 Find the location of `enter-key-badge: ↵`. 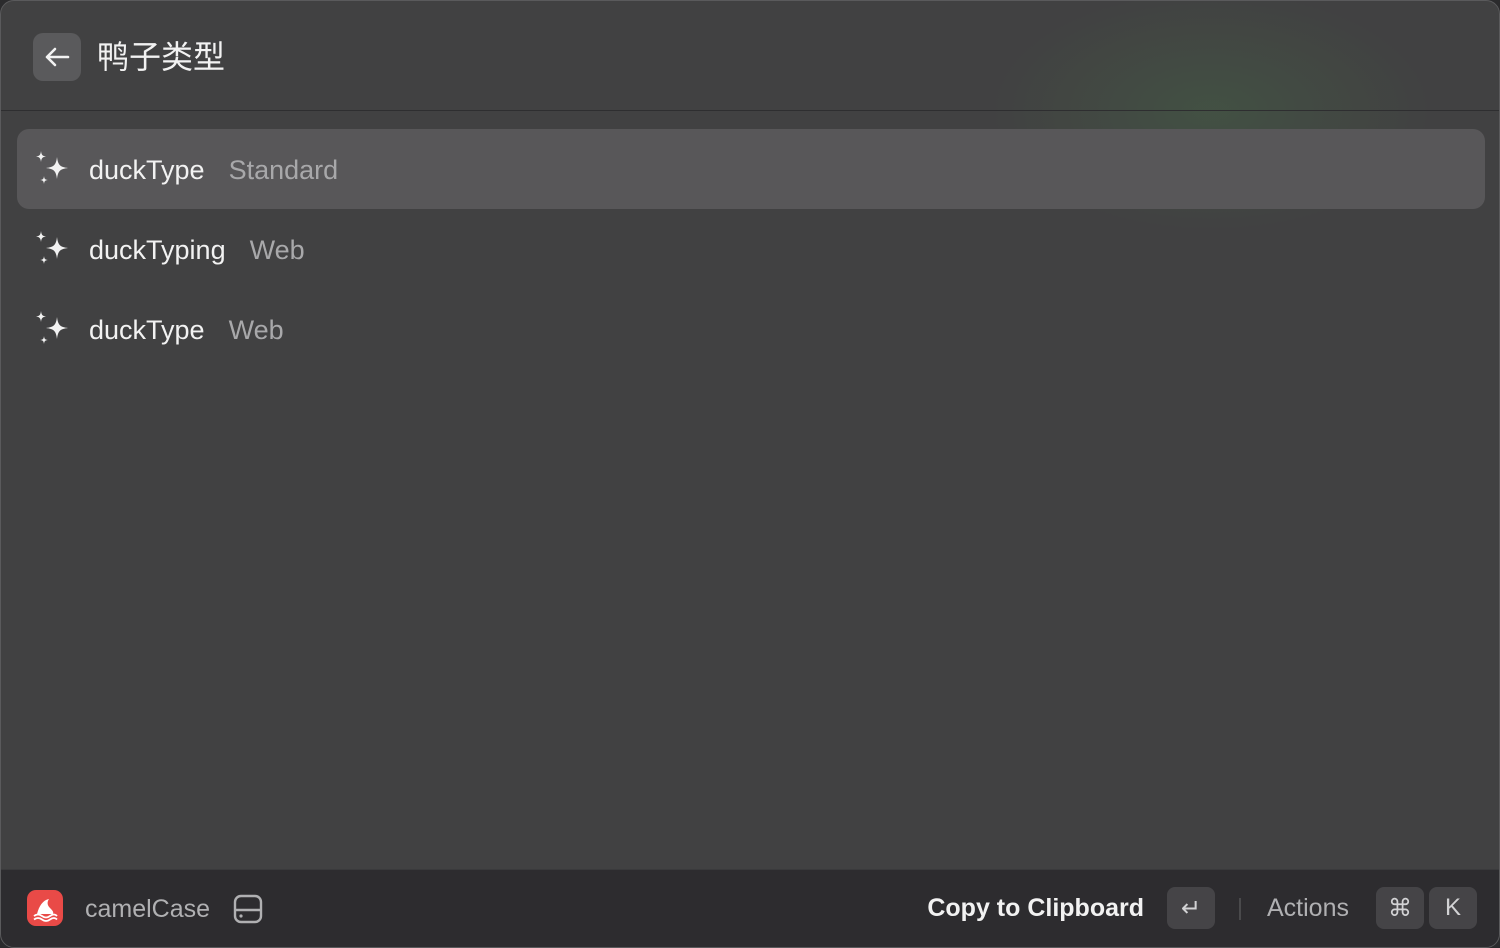

enter-key-badge: ↵ is located at coordinates (1191, 908).